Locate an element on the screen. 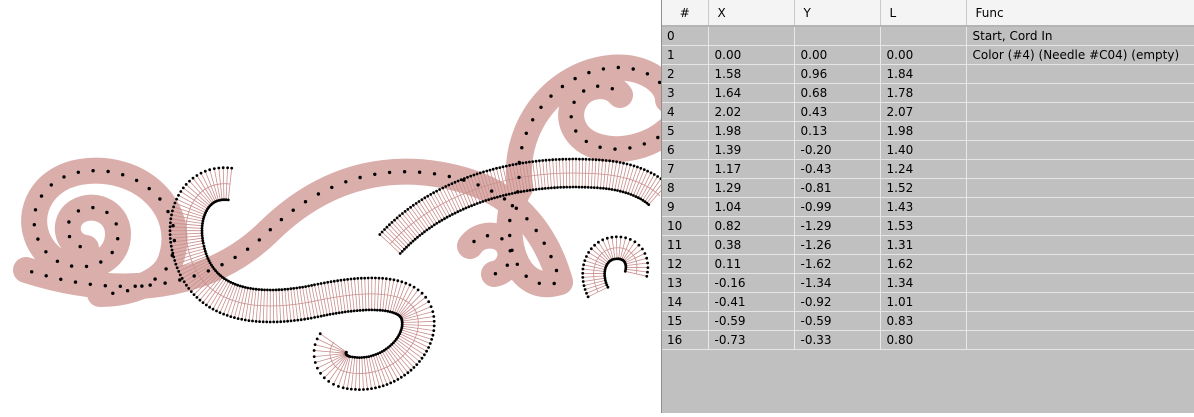 This screenshot has width=1194, height=417. x-cell: 1.29 is located at coordinates (751, 188).